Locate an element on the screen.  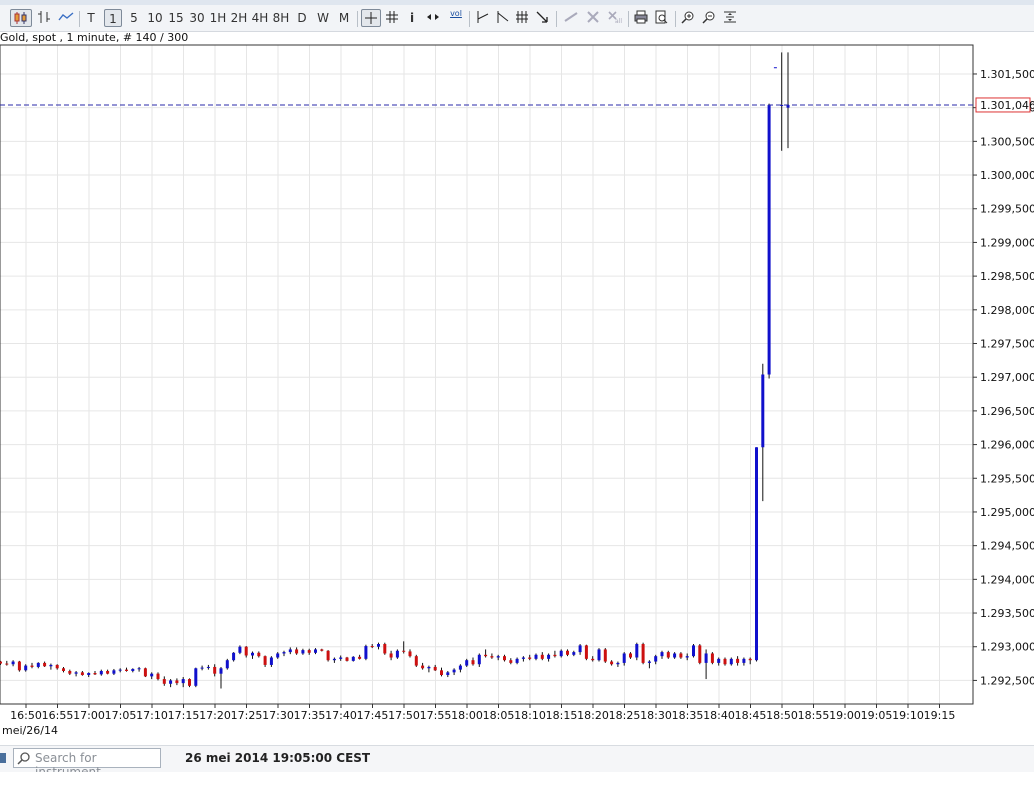
instrument-search-input: Search for instrument is located at coordinates (87, 763).